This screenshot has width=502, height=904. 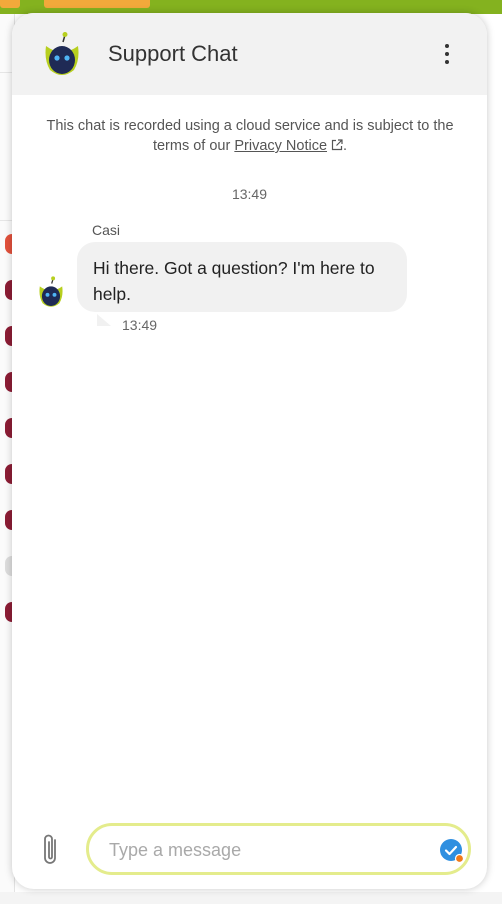 I want to click on disclaimer-text-end: ., so click(x=345, y=146).